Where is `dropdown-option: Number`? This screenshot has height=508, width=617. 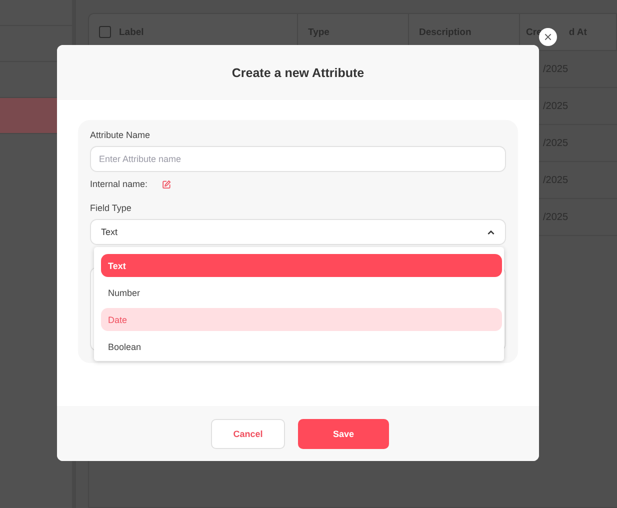
dropdown-option: Number is located at coordinates (301, 292).